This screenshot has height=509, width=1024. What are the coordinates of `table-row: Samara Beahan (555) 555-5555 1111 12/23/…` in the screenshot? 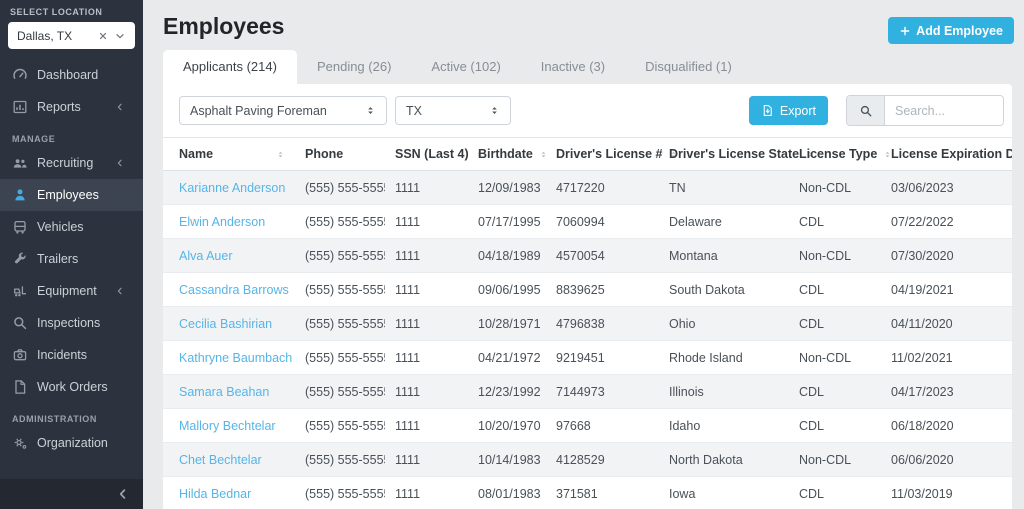 It's located at (587, 391).